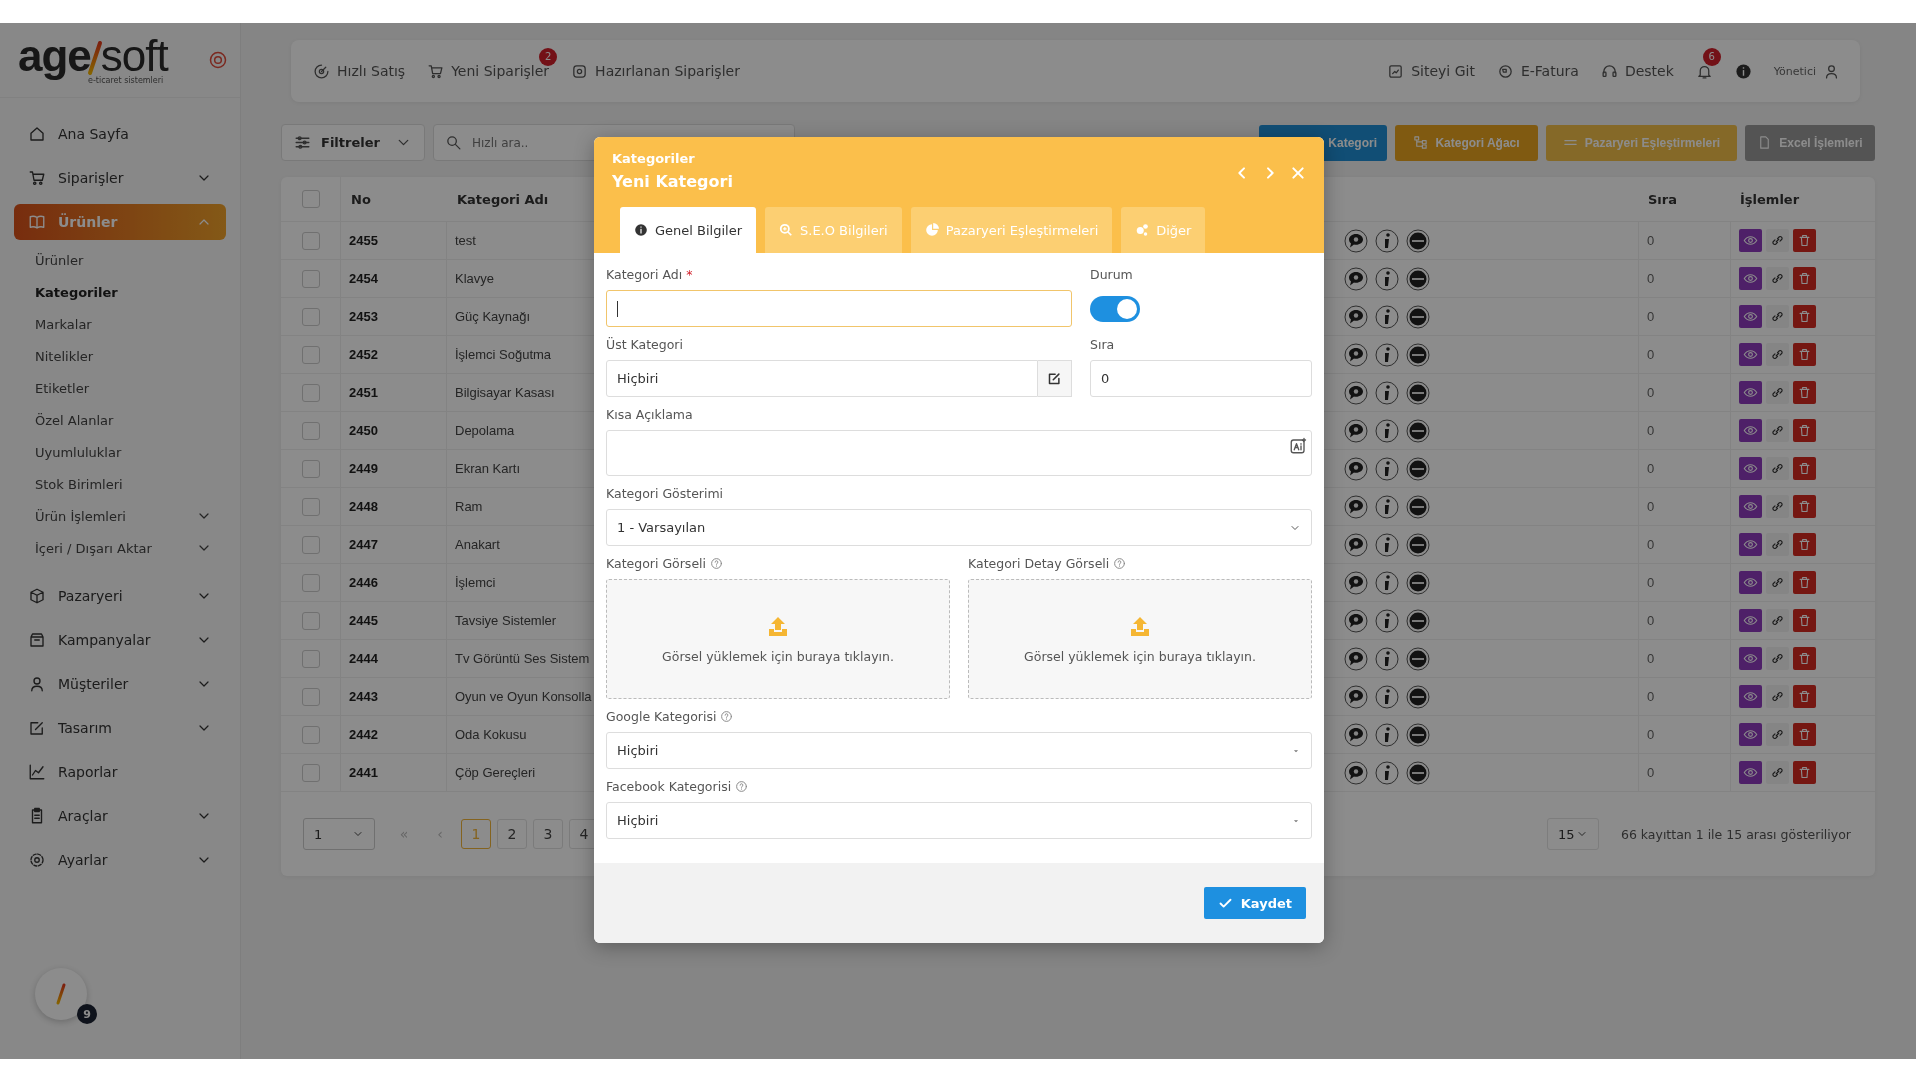 Image resolution: width=1920 pixels, height=1080 pixels. I want to click on table-cell: 2454, so click(394, 279).